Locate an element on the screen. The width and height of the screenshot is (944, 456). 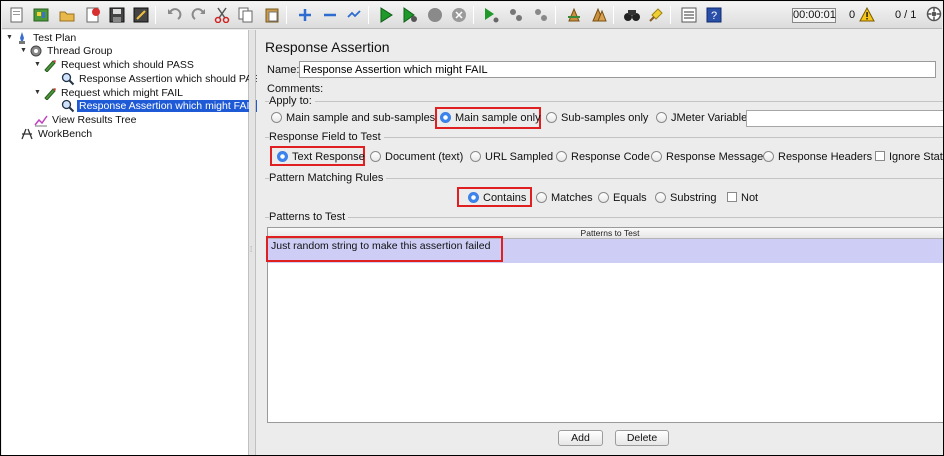
splitter-grip-icon: ⁞ is located at coordinates (251, 249).